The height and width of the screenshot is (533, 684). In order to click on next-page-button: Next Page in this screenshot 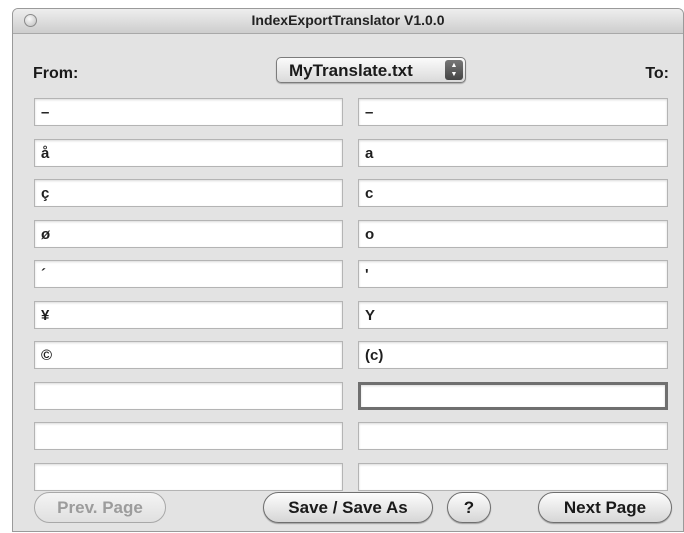, I will do `click(605, 507)`.